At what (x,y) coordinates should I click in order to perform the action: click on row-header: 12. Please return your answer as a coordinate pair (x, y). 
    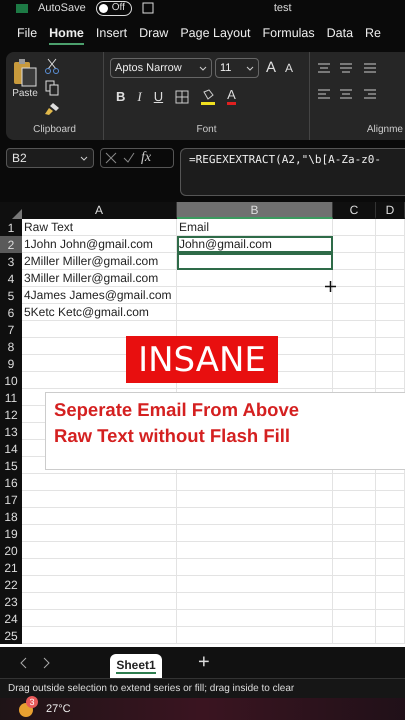
    Looking at the image, I should click on (11, 414).